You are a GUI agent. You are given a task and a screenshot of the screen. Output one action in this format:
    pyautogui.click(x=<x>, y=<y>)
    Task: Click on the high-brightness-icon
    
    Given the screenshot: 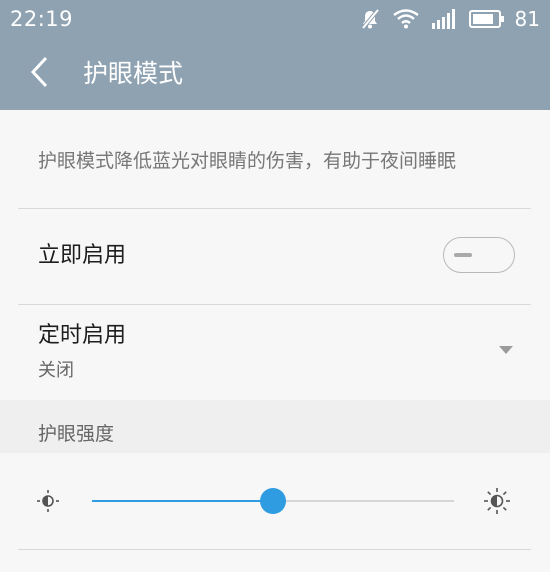 What is the action you would take?
    pyautogui.click(x=497, y=501)
    